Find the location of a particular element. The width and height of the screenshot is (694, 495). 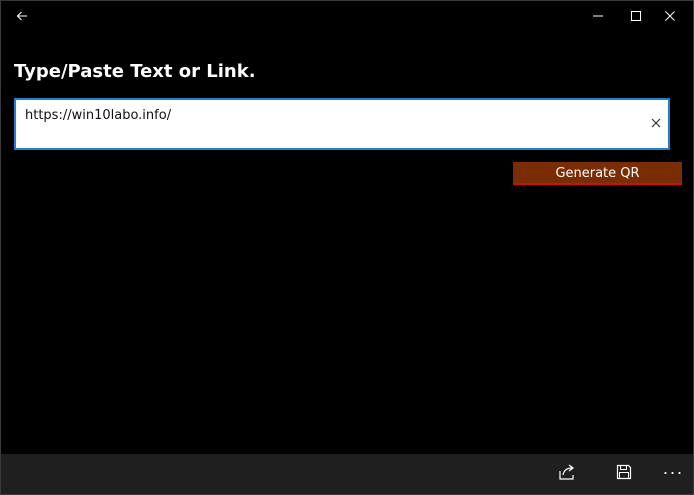

page-heading: Type/Paste Text or Link. is located at coordinates (135, 71).